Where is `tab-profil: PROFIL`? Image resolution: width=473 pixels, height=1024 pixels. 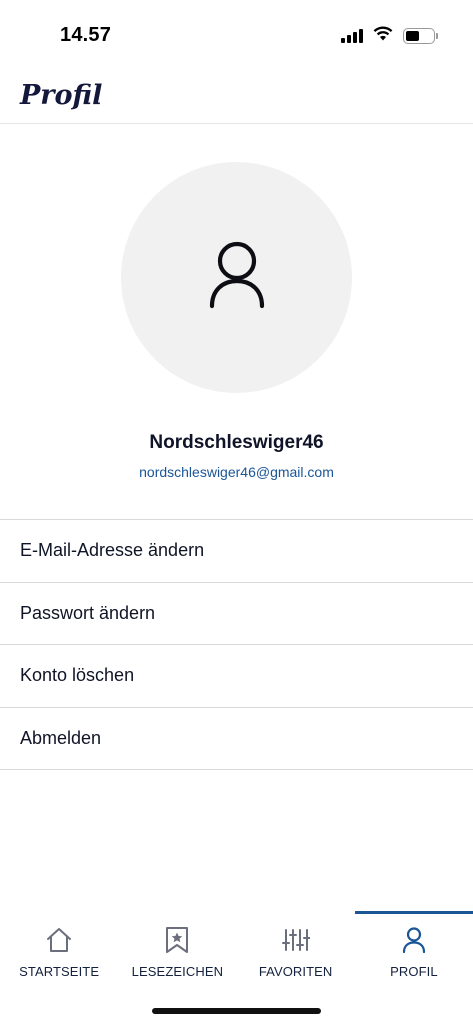
tab-profil: PROFIL is located at coordinates (413, 953).